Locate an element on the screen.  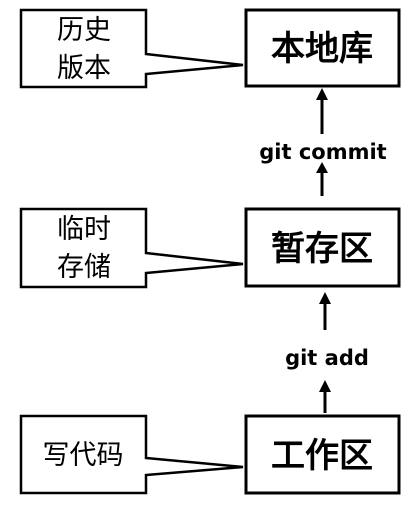
stage-staging-area: 暂存区 is located at coordinates (322, 247).